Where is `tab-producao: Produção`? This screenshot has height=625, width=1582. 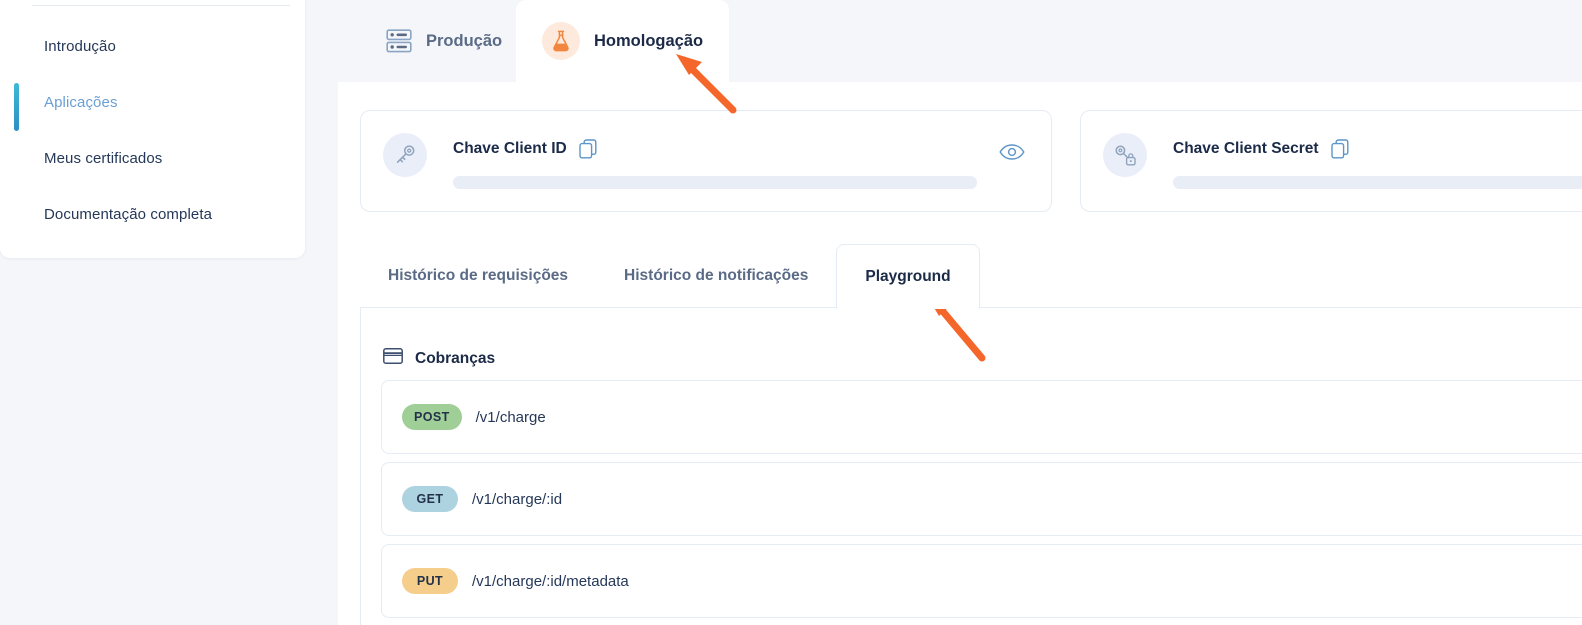 tab-producao: Produção is located at coordinates (444, 41).